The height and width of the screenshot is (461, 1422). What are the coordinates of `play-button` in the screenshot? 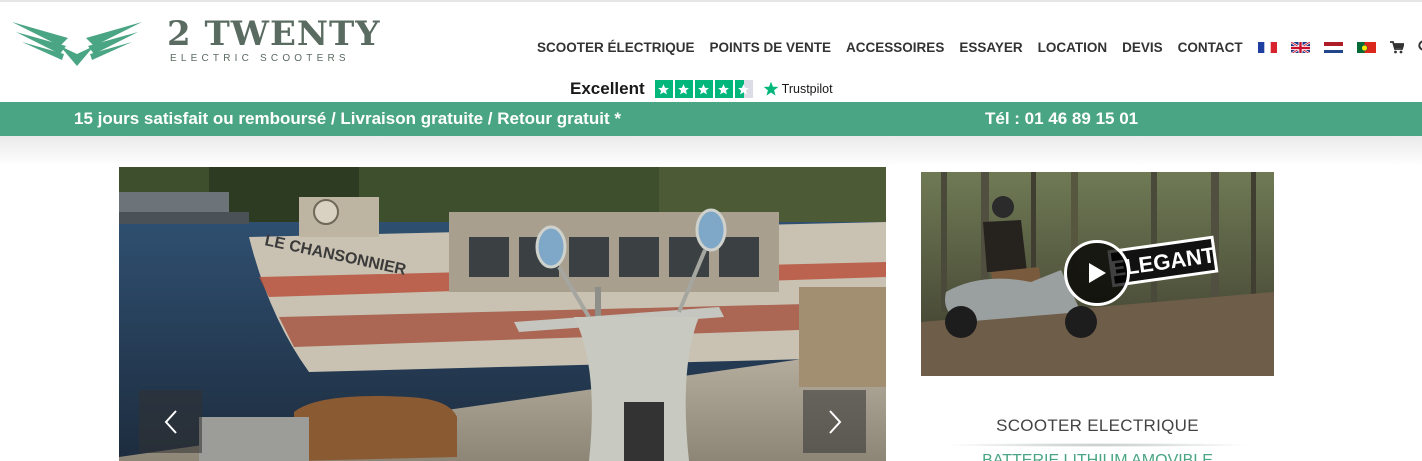 It's located at (1097, 273).